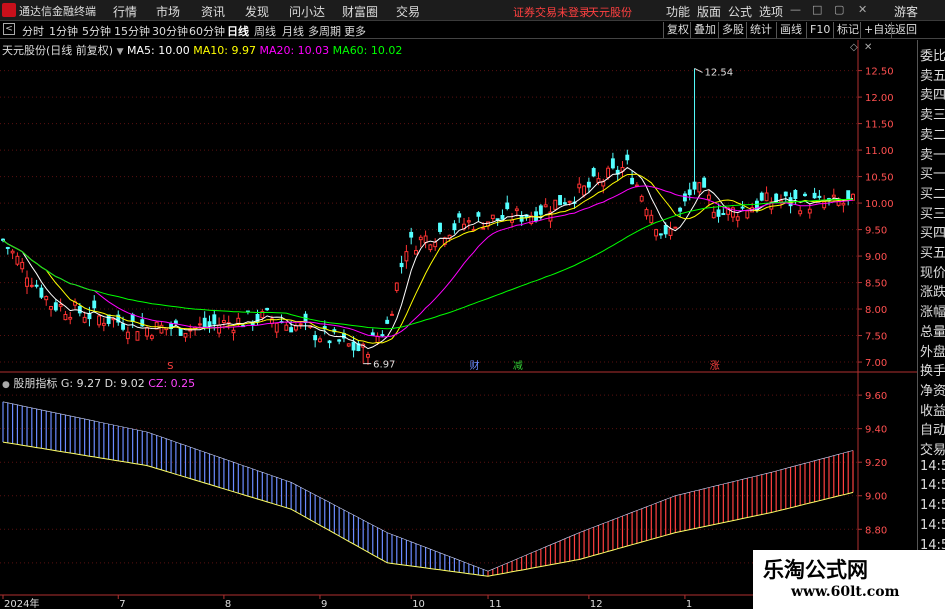 This screenshot has width=945, height=609. What do you see at coordinates (876, 310) in the screenshot?
I see `price-tick-label-2: 8.00` at bounding box center [876, 310].